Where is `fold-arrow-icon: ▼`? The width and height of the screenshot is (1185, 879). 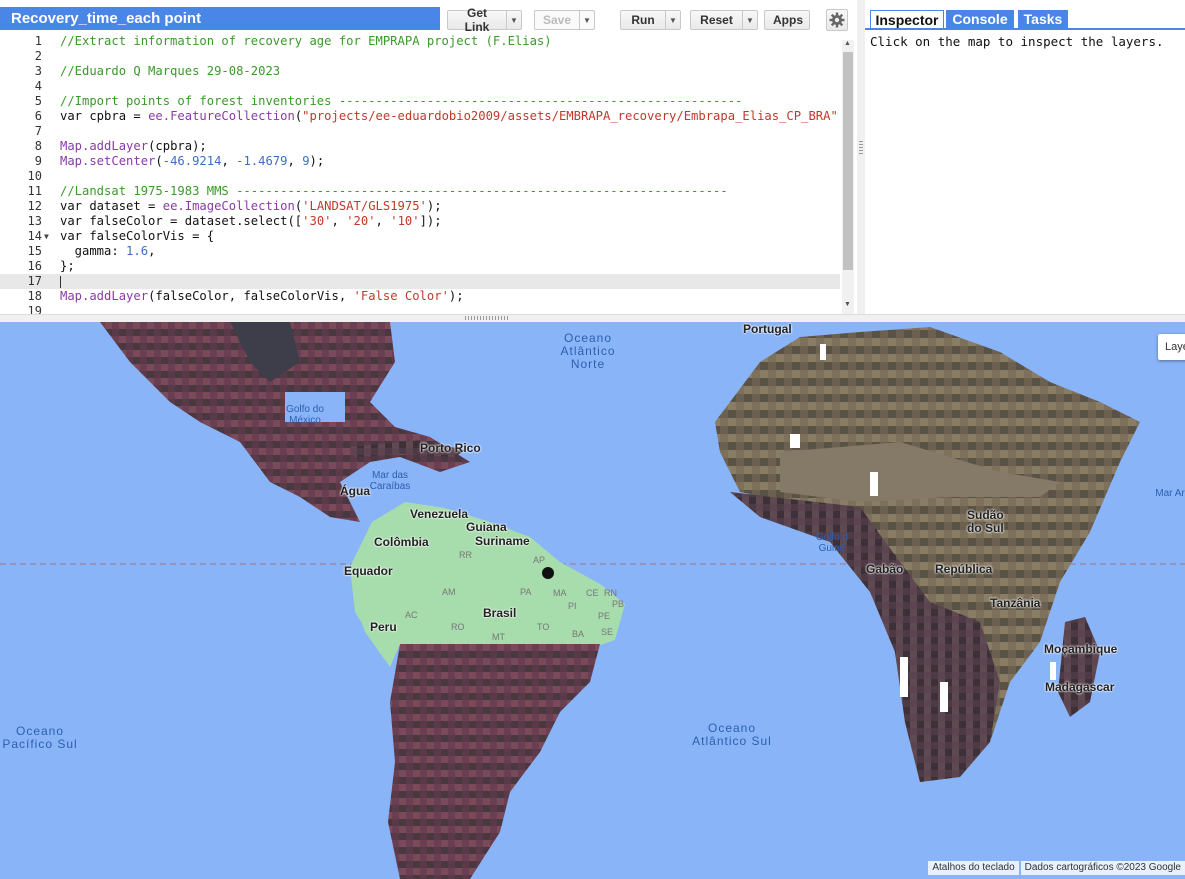 fold-arrow-icon: ▼ is located at coordinates (46, 236).